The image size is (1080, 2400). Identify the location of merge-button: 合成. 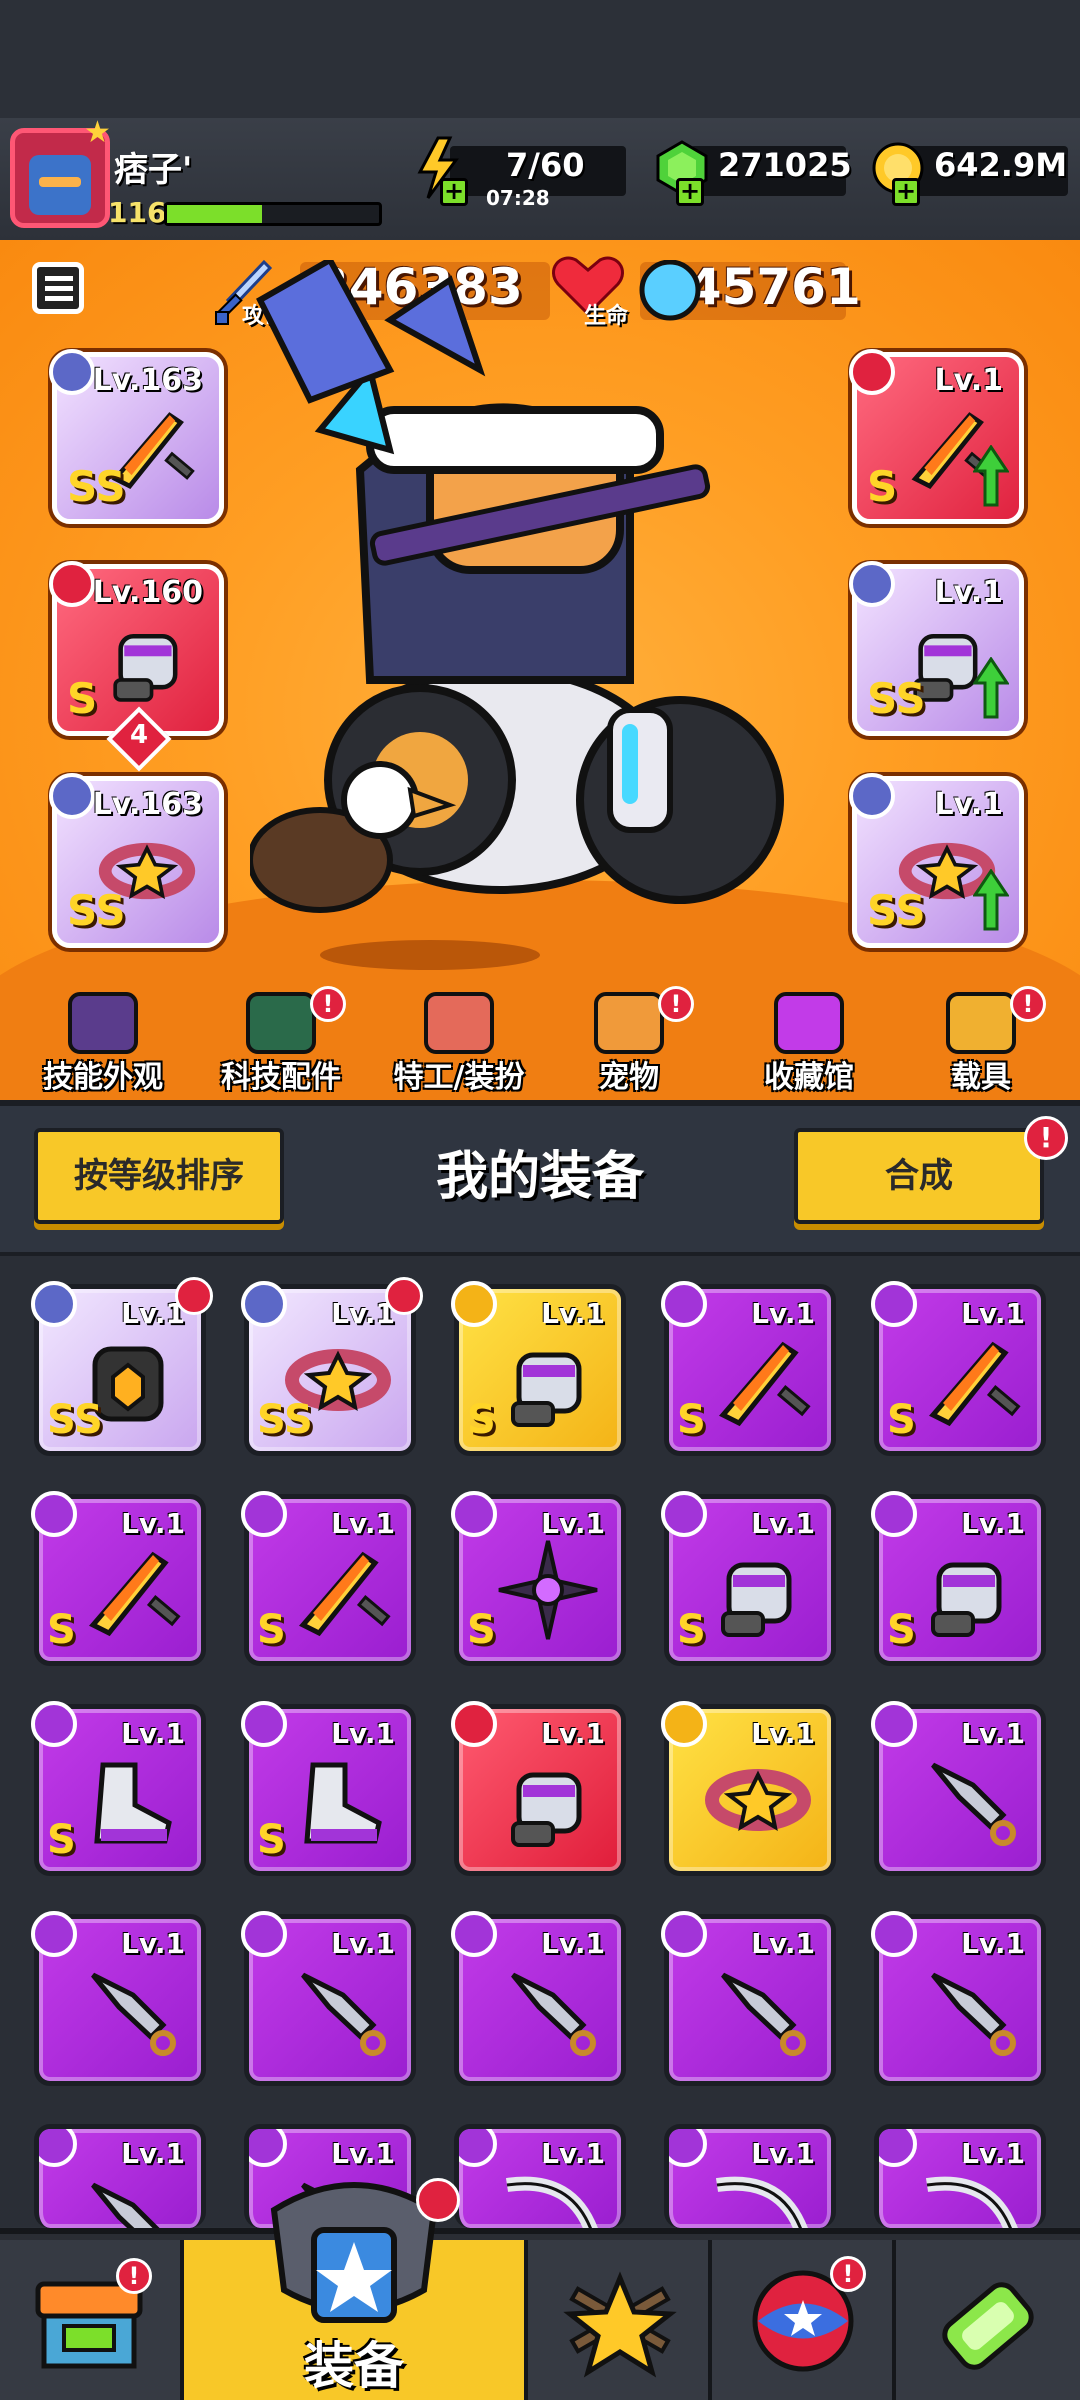
(919, 1176).